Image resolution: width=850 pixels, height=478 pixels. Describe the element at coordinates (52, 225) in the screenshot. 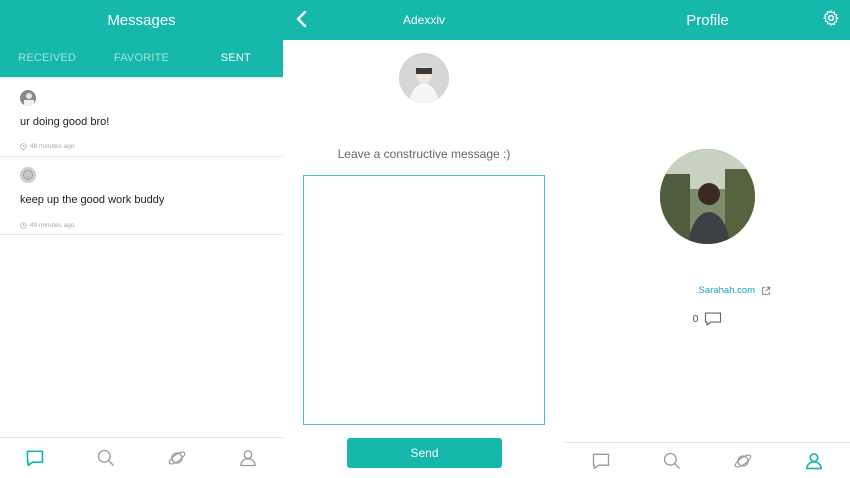

I see `timestamp-label: 49 minutes ago` at that location.